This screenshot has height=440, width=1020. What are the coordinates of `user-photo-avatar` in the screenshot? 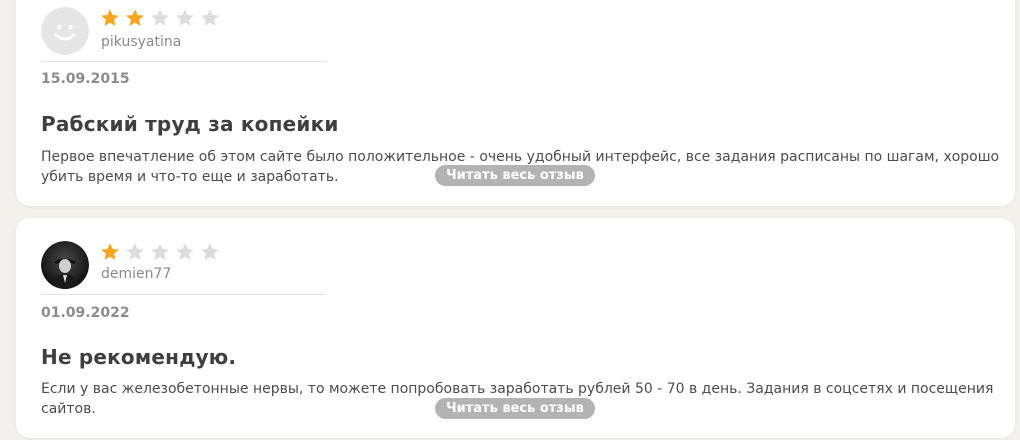 It's located at (65, 265).